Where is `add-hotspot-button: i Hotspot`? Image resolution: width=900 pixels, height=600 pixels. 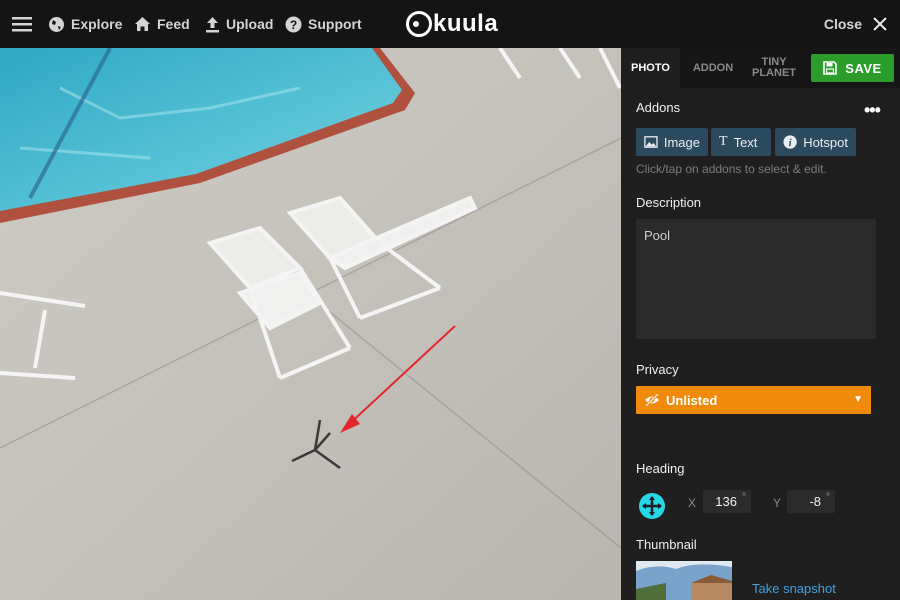
add-hotspot-button: i Hotspot is located at coordinates (815, 142).